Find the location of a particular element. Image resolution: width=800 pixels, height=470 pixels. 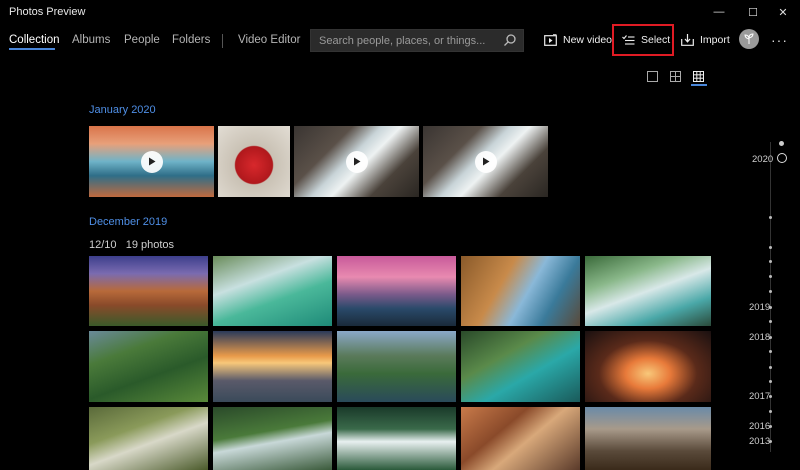

timeline-year: 2016 is located at coordinates (759, 426).